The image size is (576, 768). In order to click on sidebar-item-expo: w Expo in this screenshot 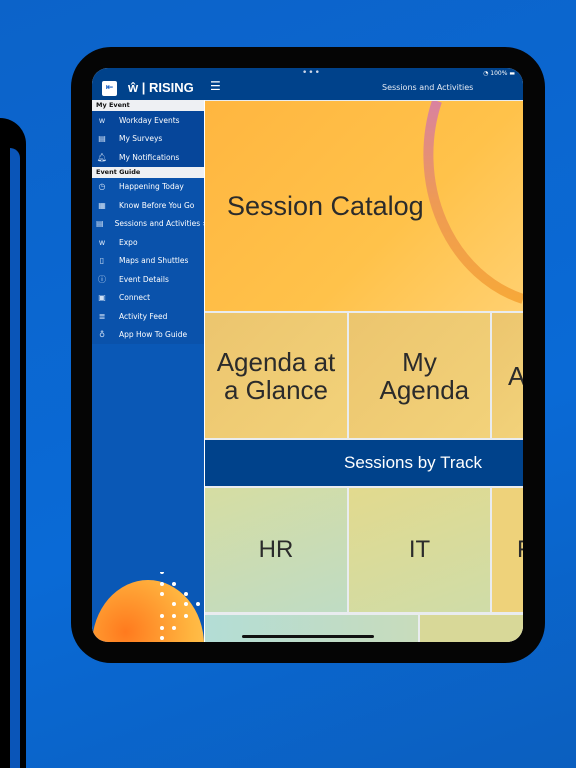, I will do `click(148, 242)`.